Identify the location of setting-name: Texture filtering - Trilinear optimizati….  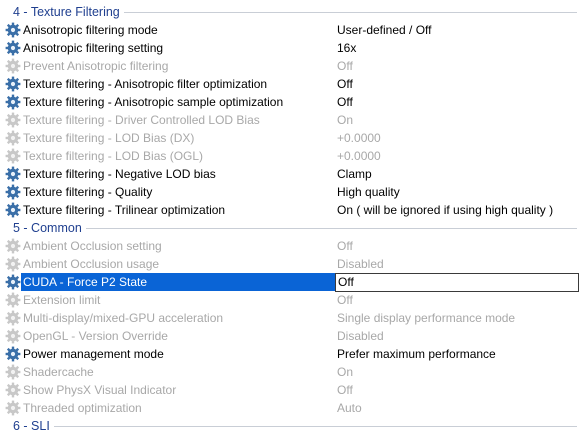
(124, 210).